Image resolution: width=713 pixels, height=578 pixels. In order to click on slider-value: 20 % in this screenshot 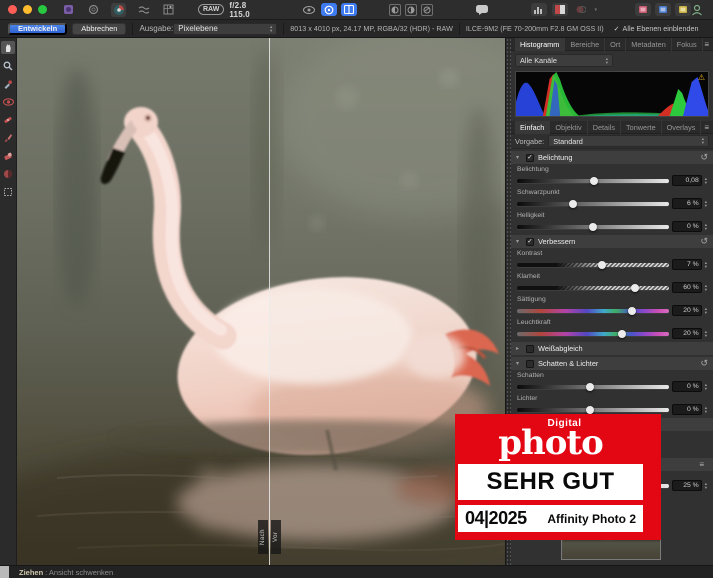, I will do `click(686, 310)`.